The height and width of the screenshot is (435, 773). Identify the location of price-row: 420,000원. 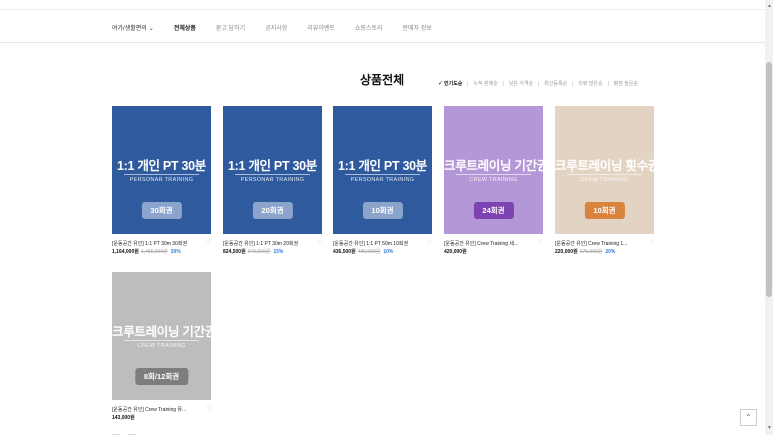
(493, 251).